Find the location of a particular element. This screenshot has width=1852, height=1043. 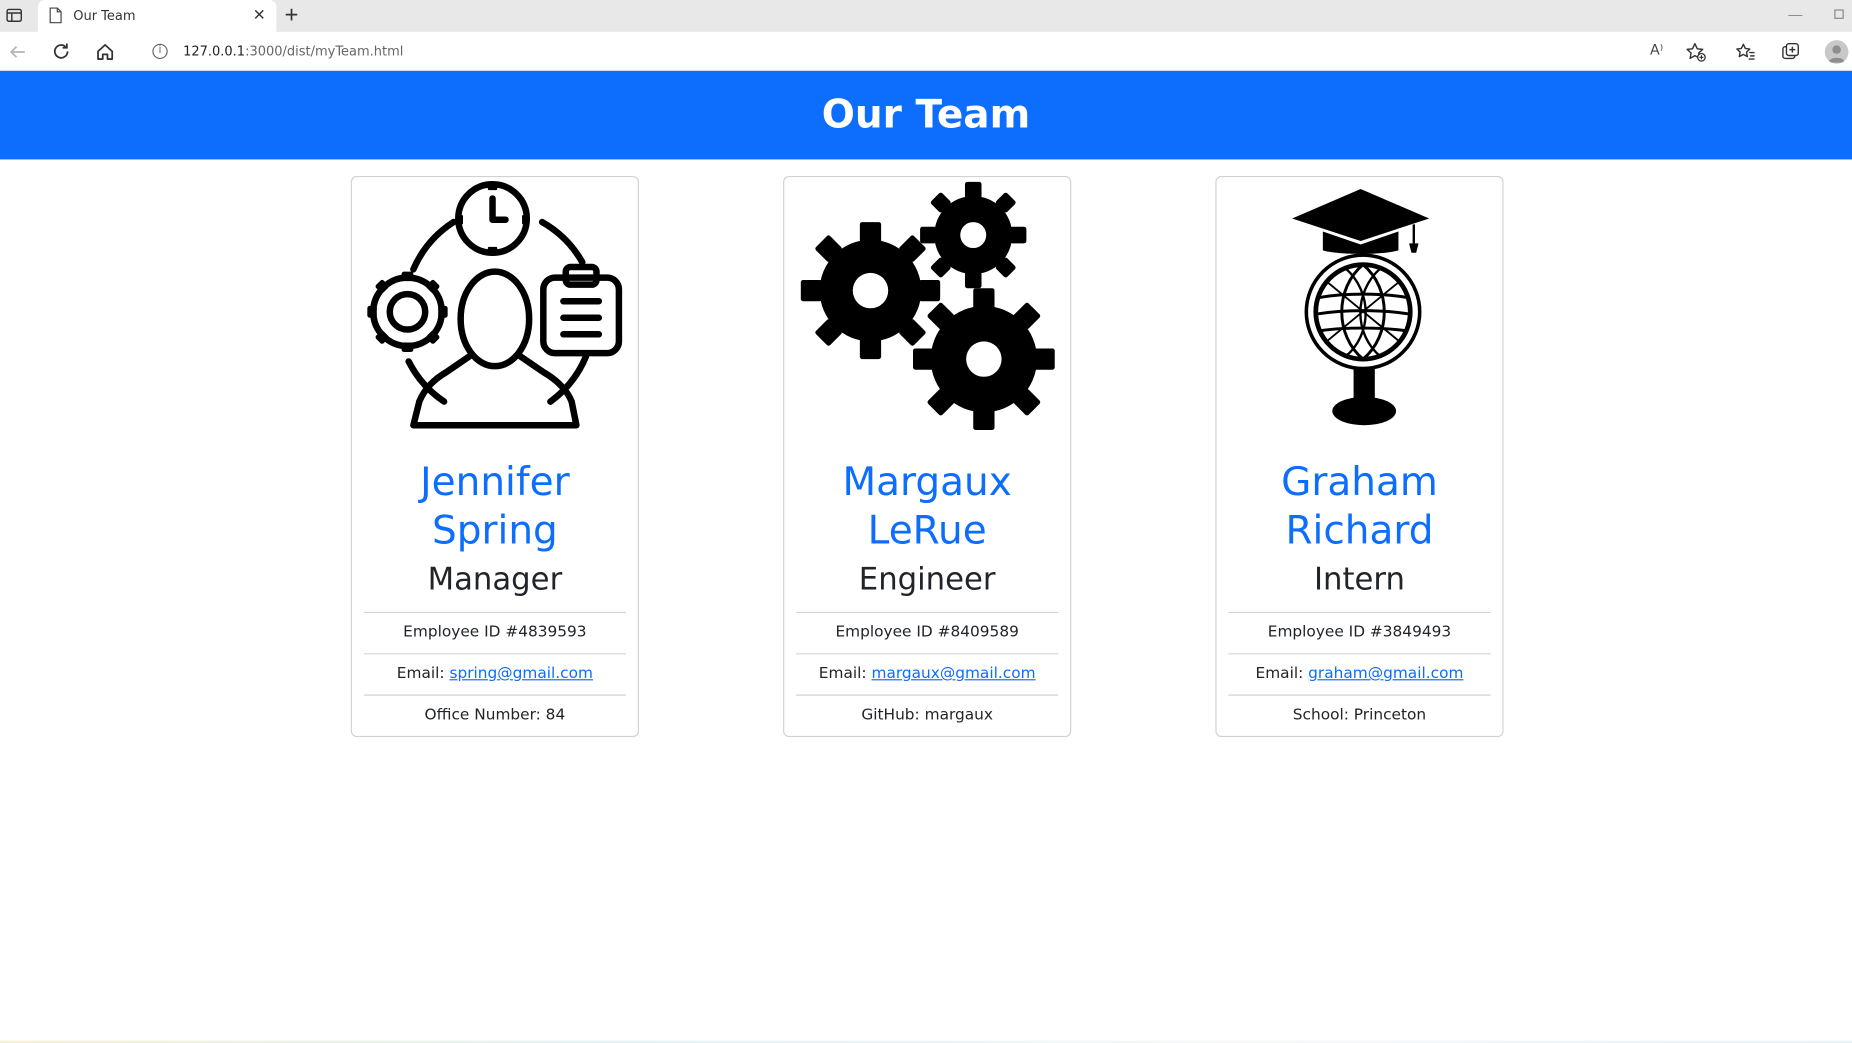

url-text: 127.0.0.1:3000/dist/myTeam.html is located at coordinates (293, 51).